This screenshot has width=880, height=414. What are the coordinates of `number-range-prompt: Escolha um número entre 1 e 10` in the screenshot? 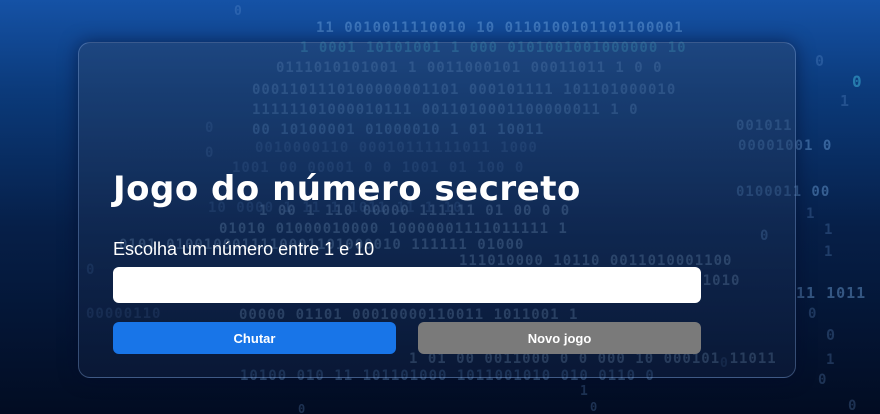 It's located at (244, 249).